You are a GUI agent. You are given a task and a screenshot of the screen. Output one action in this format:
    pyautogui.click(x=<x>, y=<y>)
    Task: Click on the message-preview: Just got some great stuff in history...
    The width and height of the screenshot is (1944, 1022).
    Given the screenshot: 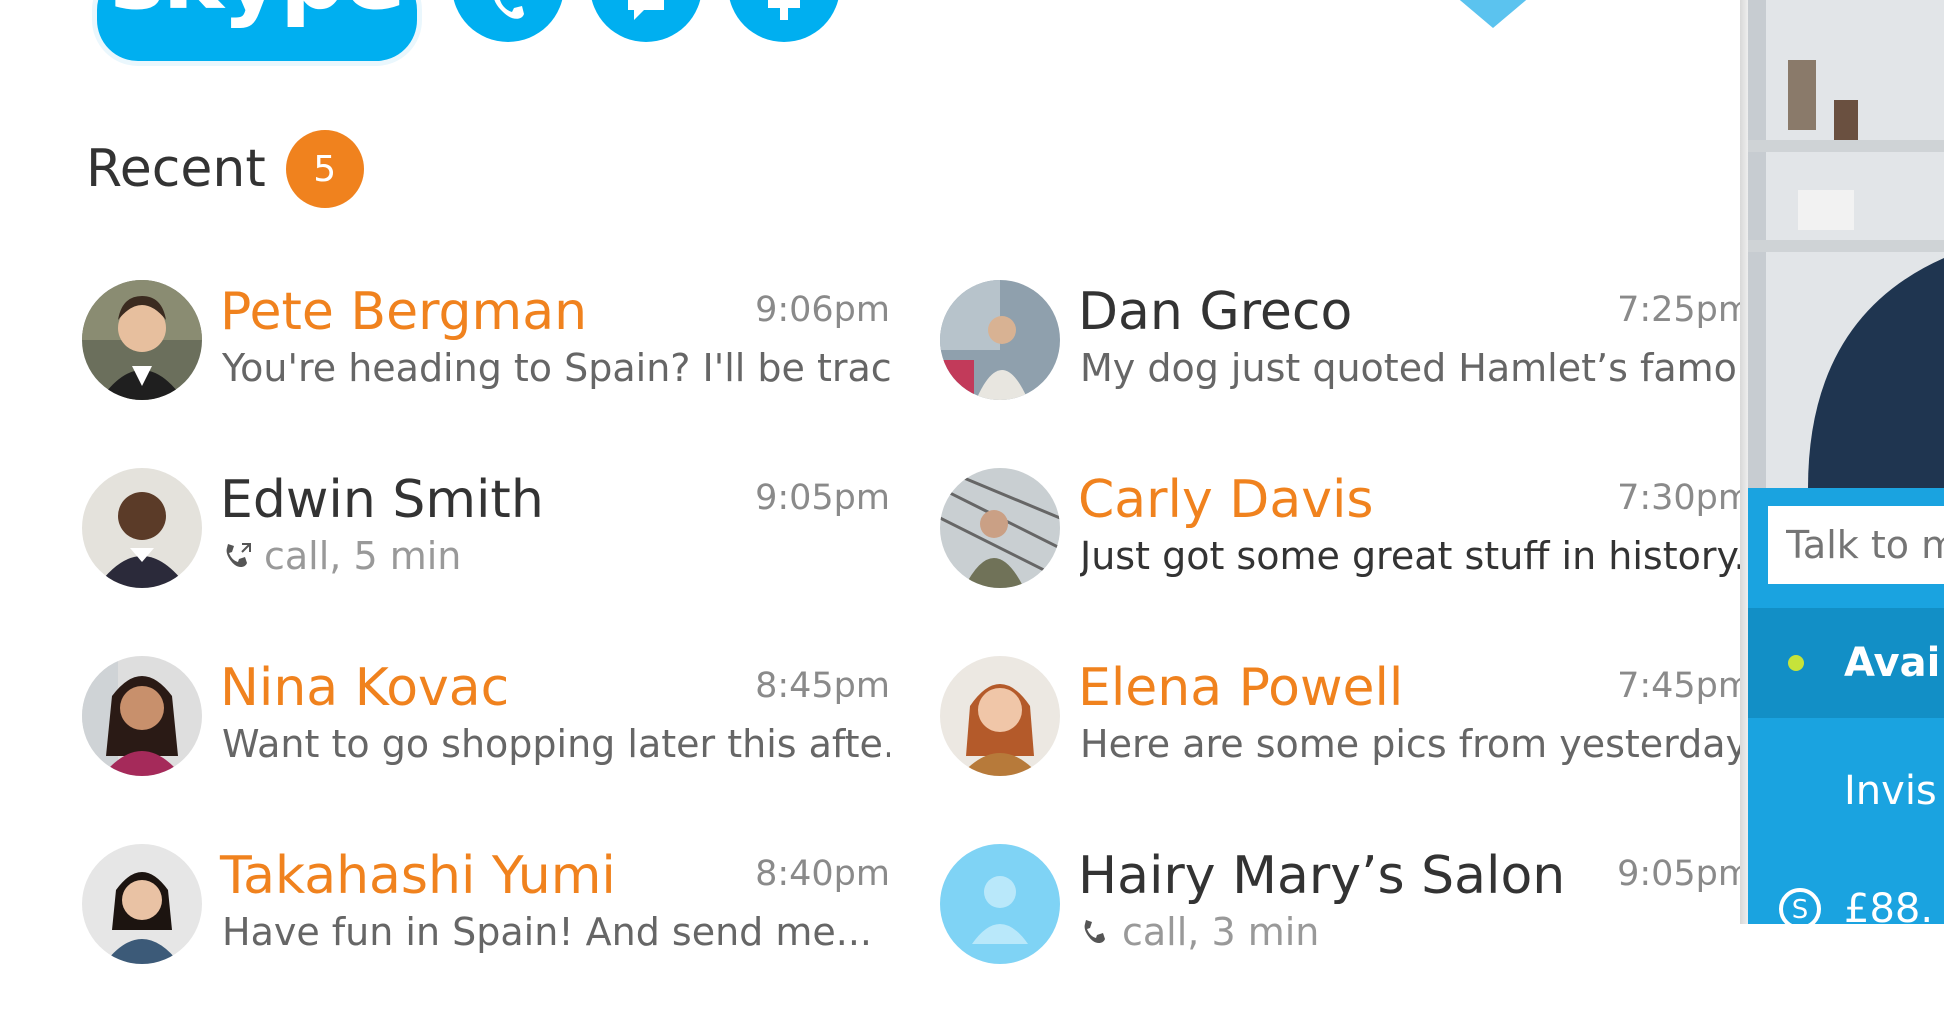 What is the action you would take?
    pyautogui.click(x=1416, y=556)
    